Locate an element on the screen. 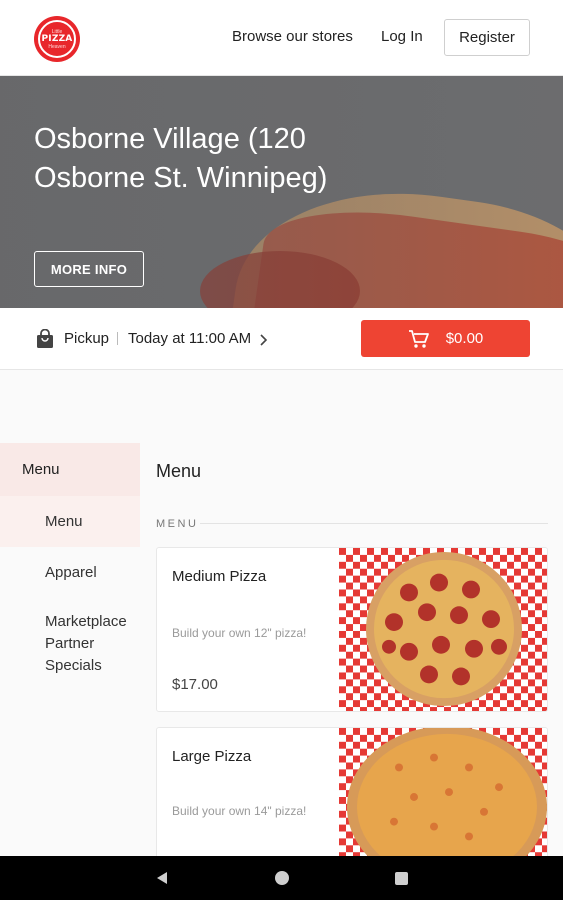  product-name: Medium Pizza is located at coordinates (219, 576).